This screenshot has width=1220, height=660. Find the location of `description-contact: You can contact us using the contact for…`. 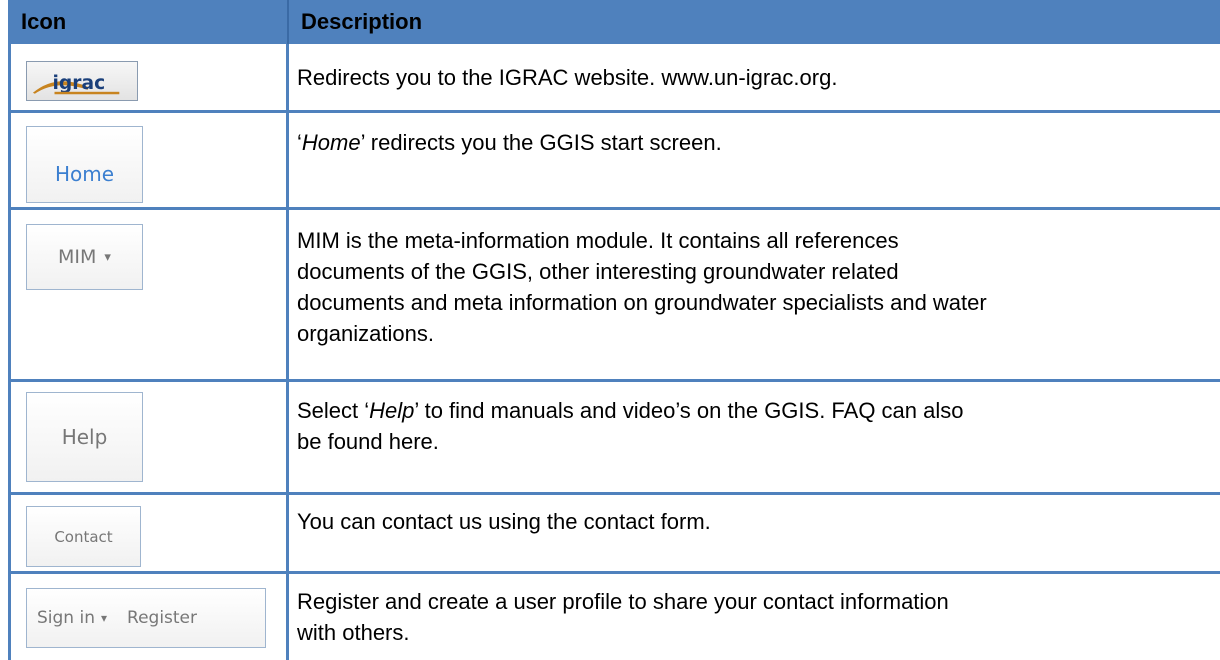

description-contact: You can contact us using the contact for… is located at coordinates (504, 521).